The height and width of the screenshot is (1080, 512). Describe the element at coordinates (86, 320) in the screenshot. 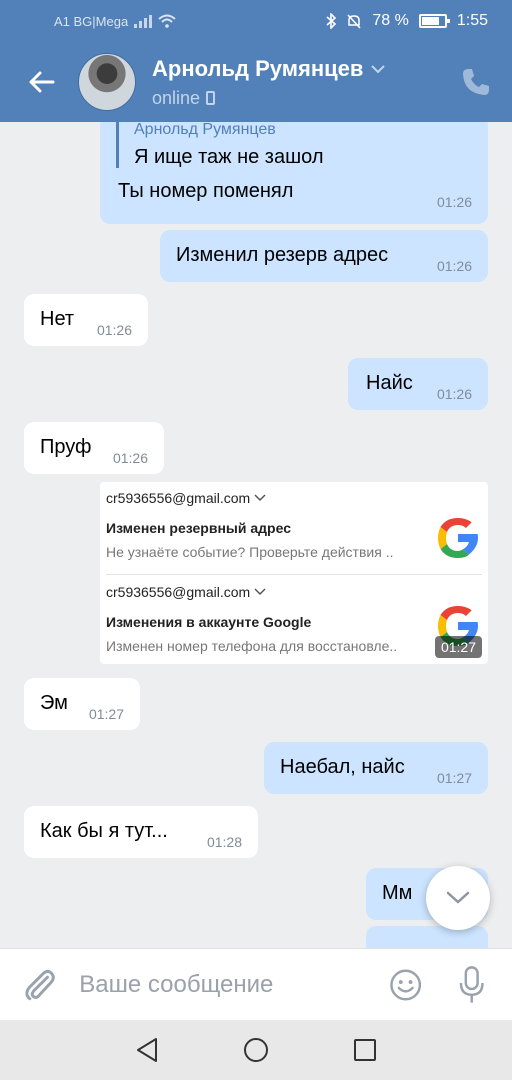

I see `message-bubble-incoming: Нет 01:26` at that location.